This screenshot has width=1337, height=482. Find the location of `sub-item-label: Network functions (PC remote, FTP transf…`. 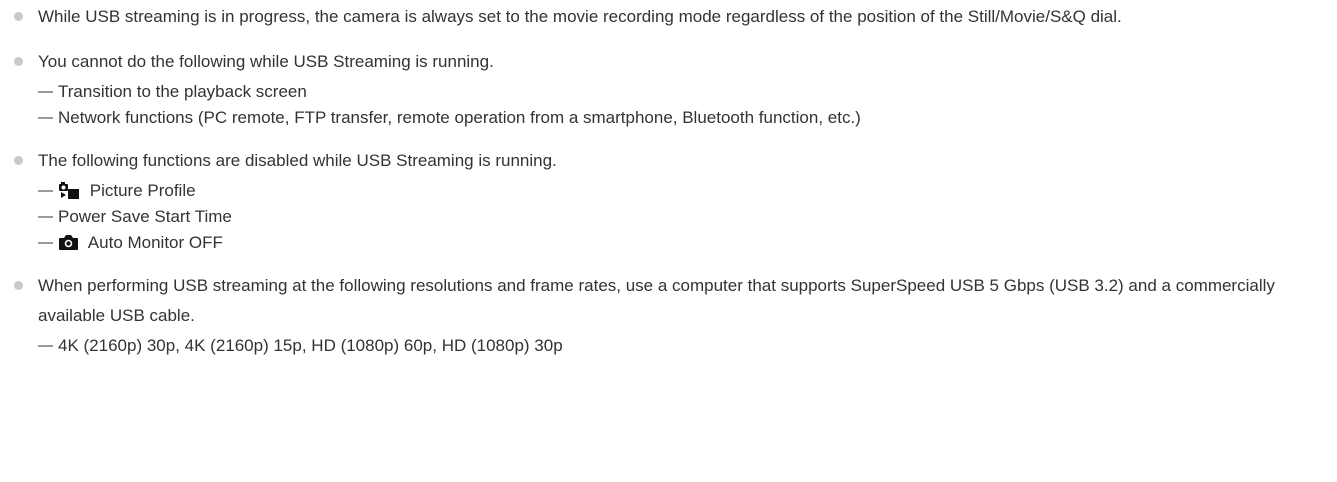

sub-item-label: Network functions (PC remote, FTP transf… is located at coordinates (459, 117).